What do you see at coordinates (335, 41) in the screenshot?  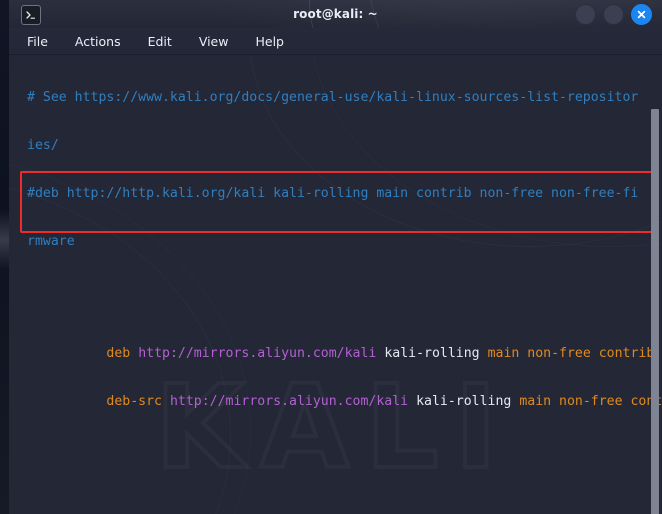 I see `menubar: File Actions Edit View Help` at bounding box center [335, 41].